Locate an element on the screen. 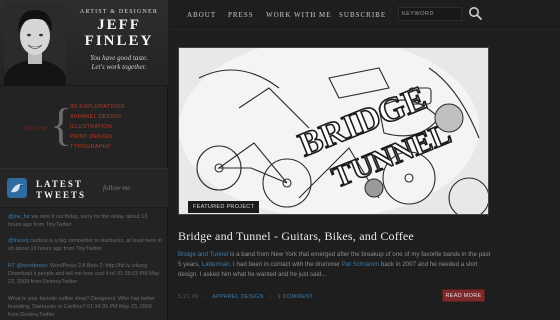 The width and height of the screenshot is (560, 320). nav-subscribe: SUBSCRIBE is located at coordinates (362, 15).